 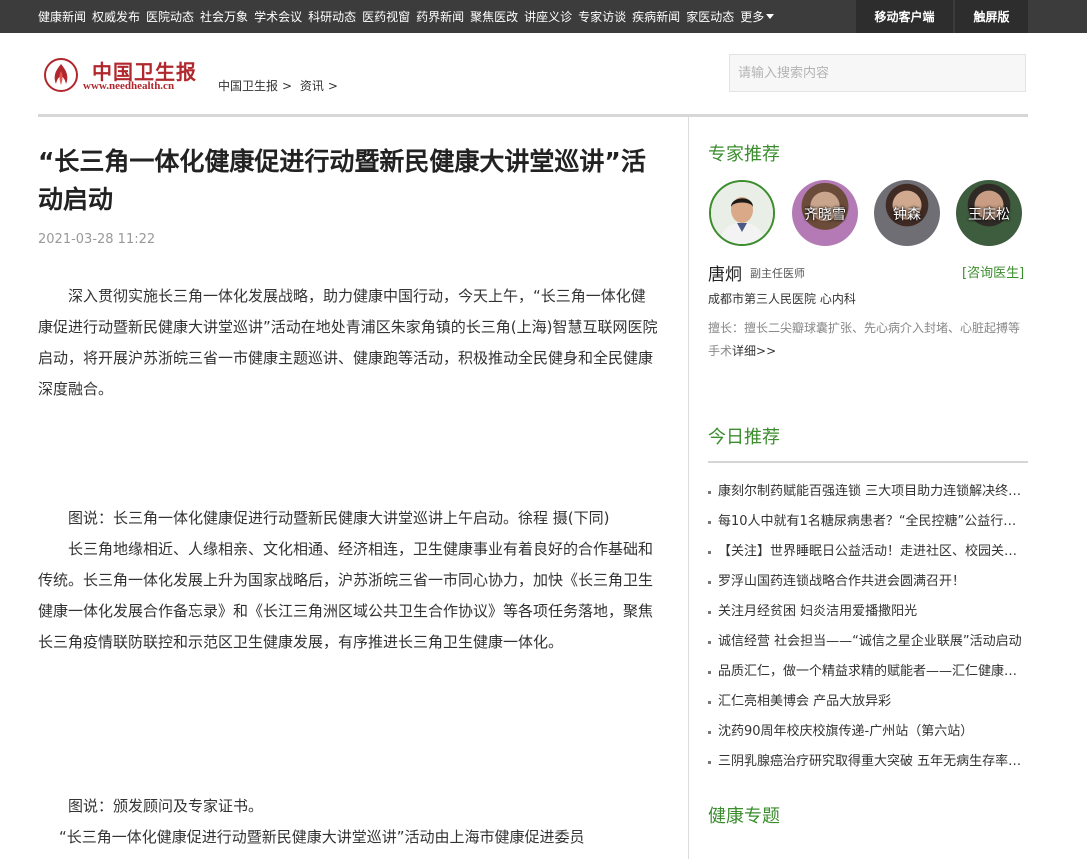 What do you see at coordinates (782, 299) in the screenshot?
I see `doctor-hospital: 成都市第三人民医院 心内科` at bounding box center [782, 299].